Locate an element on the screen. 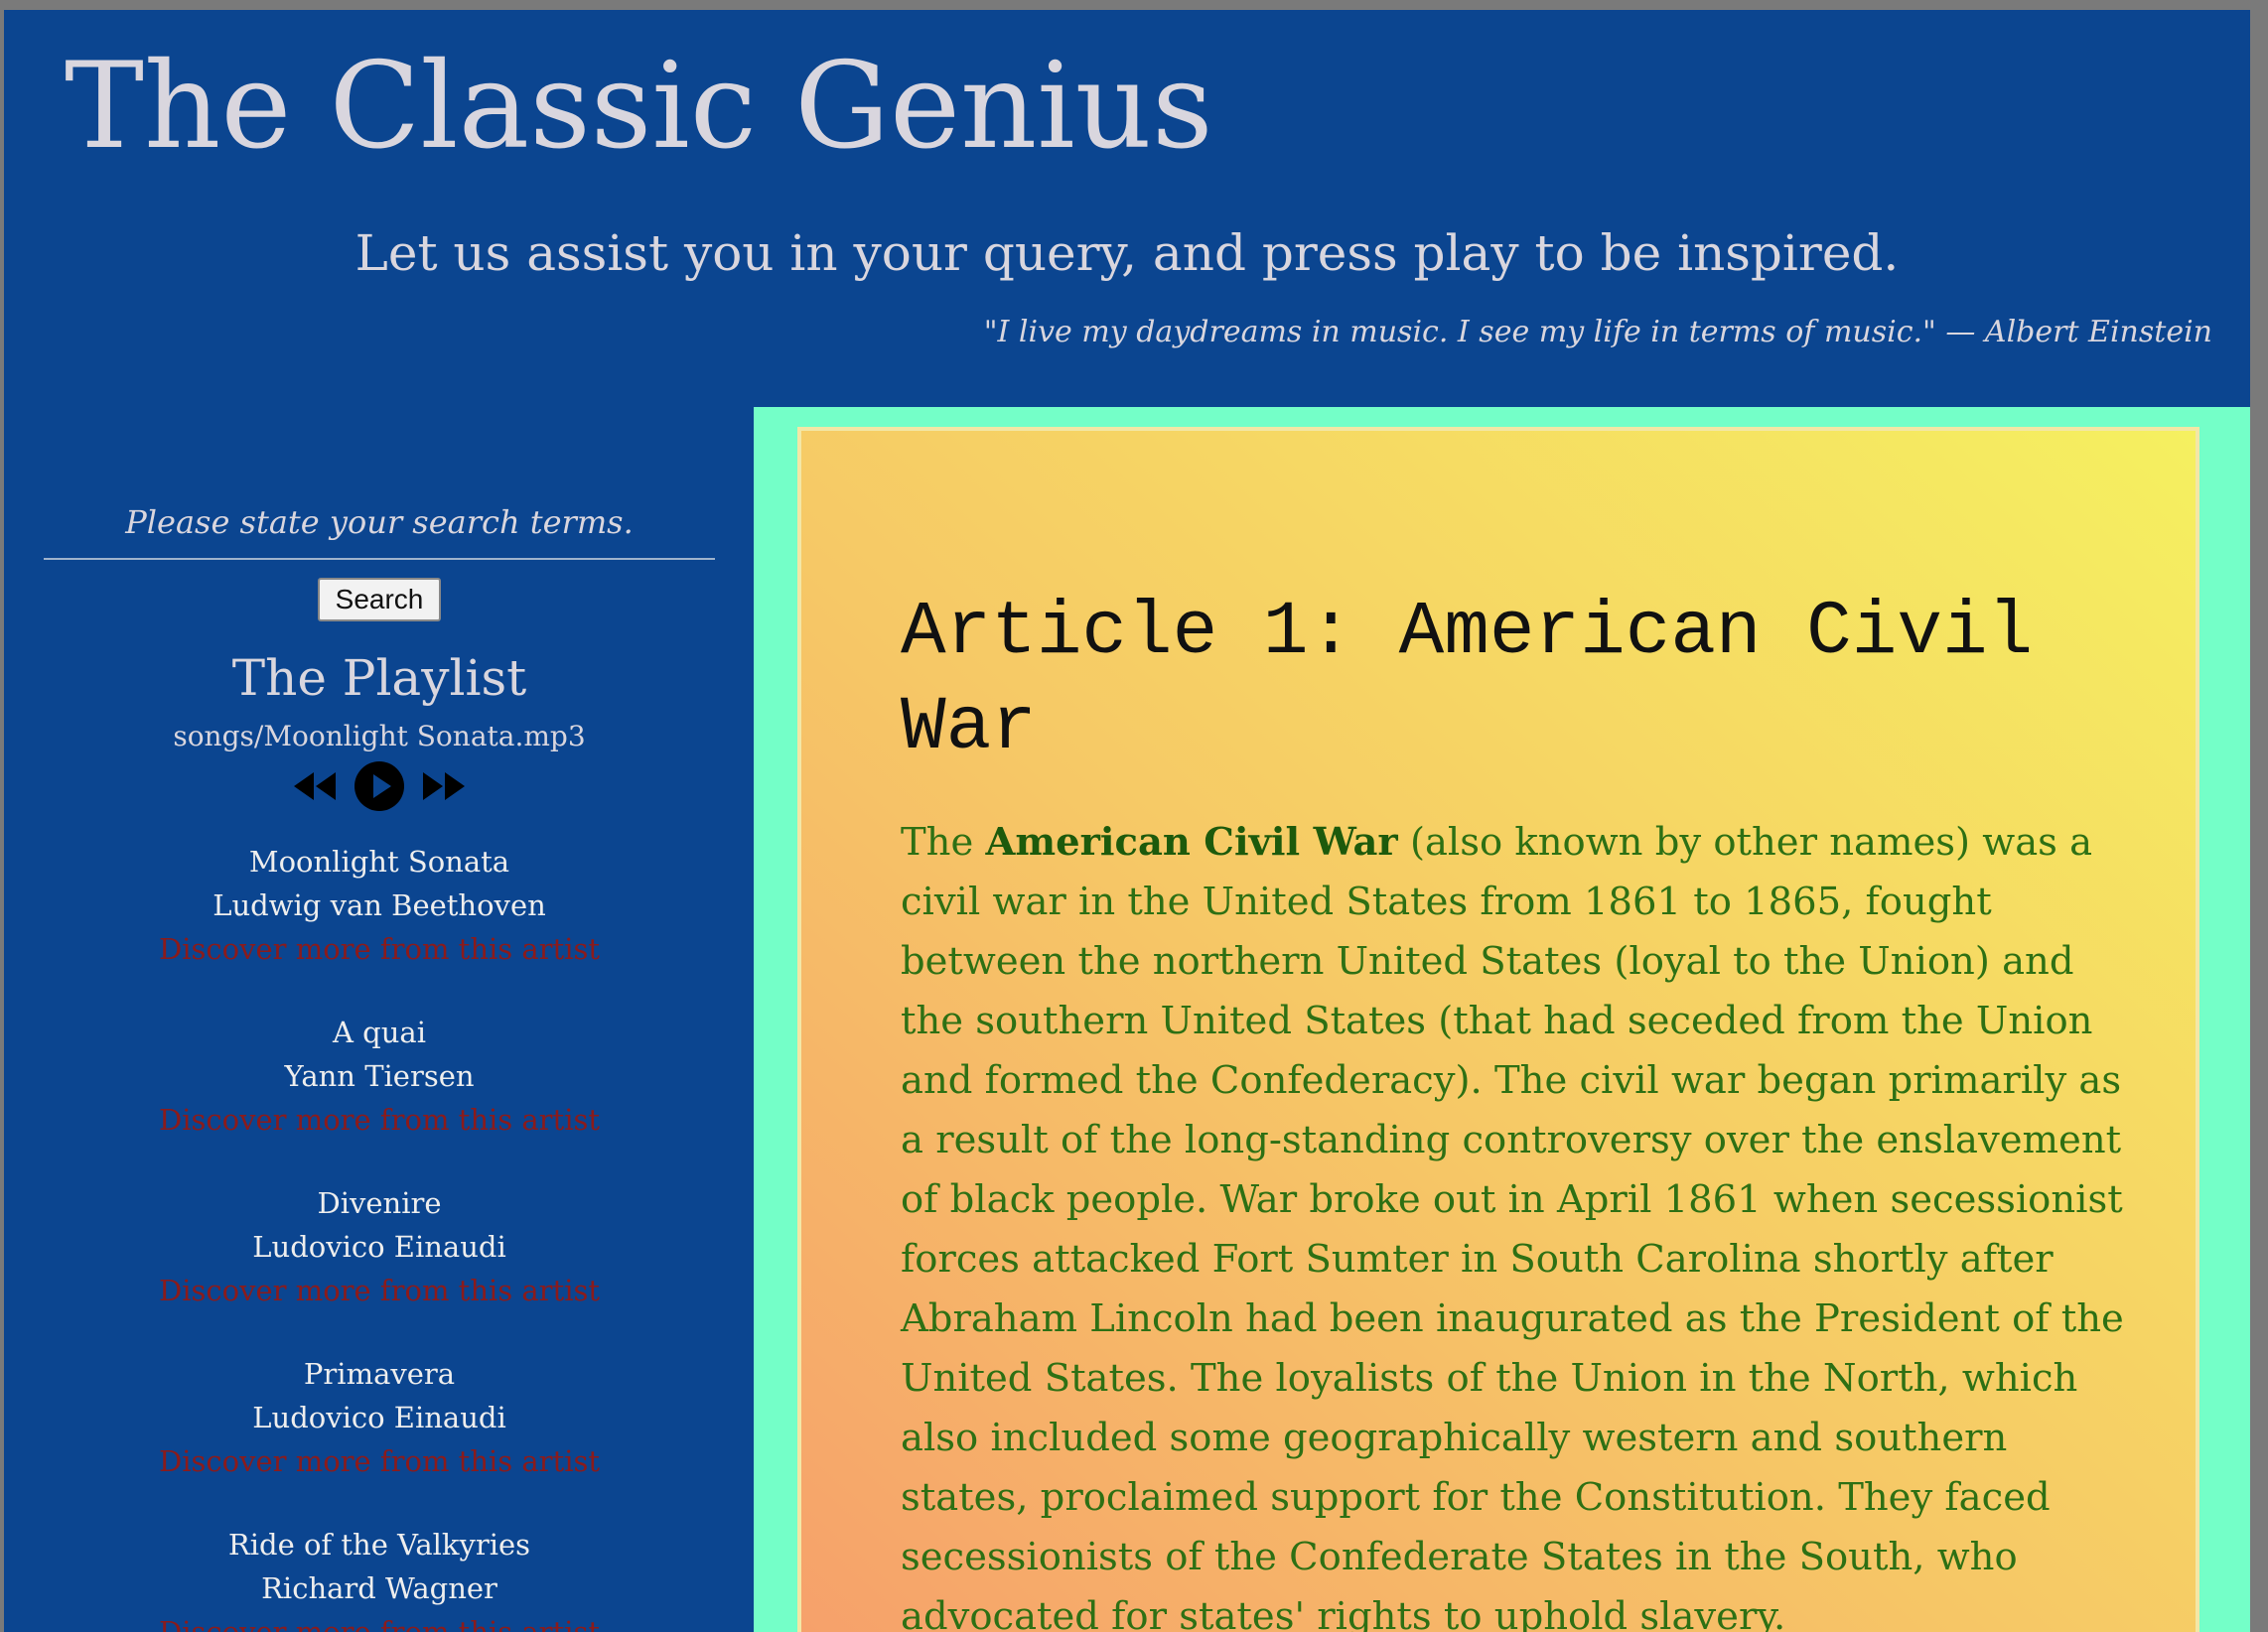 This screenshot has width=2268, height=1632. song-artist: Yann Tiersen is located at coordinates (379, 1076).